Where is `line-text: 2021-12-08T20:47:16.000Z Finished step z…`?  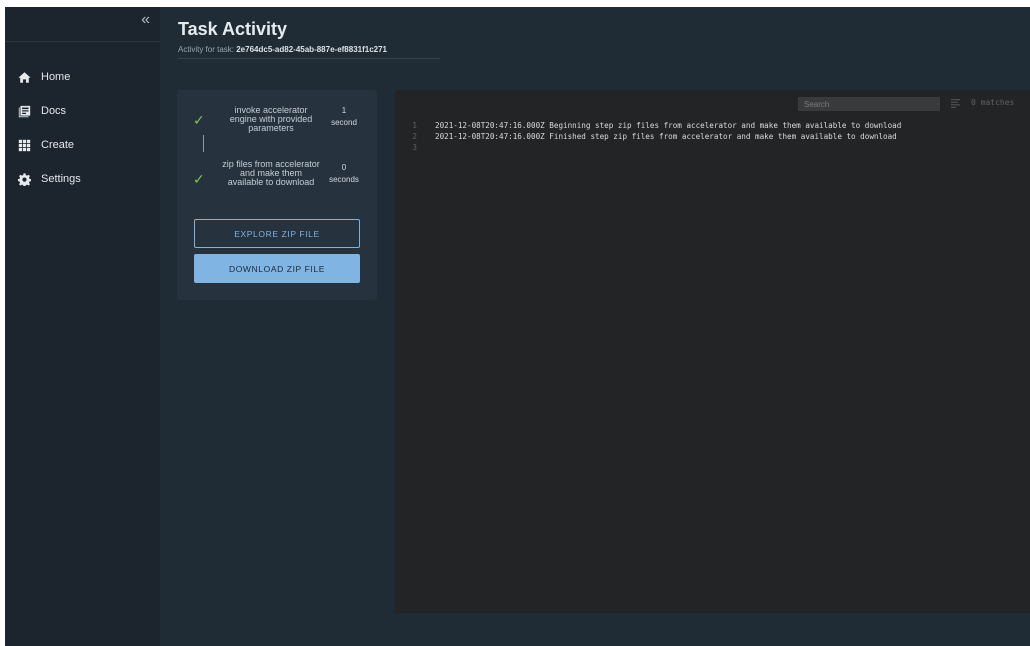
line-text: 2021-12-08T20:47:16.000Z Finished step z… is located at coordinates (666, 136).